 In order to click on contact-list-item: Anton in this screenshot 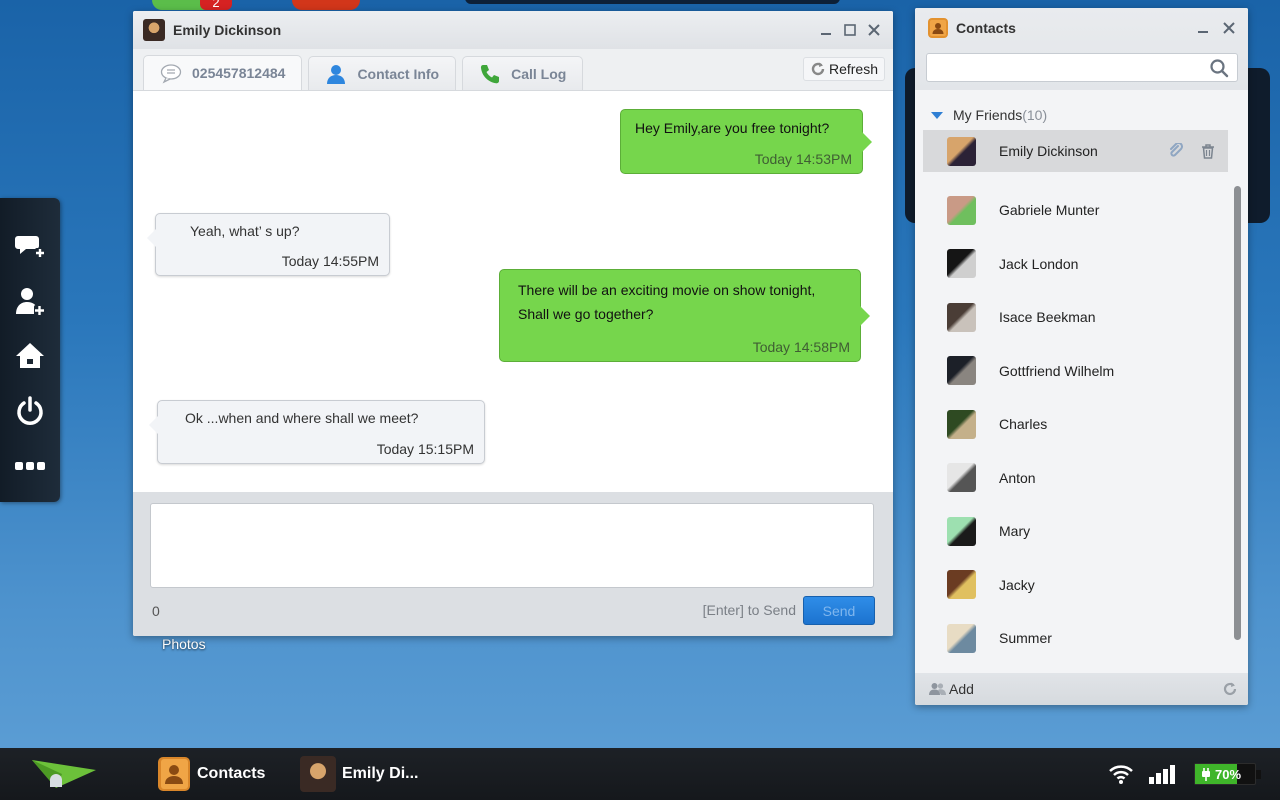, I will do `click(1081, 478)`.